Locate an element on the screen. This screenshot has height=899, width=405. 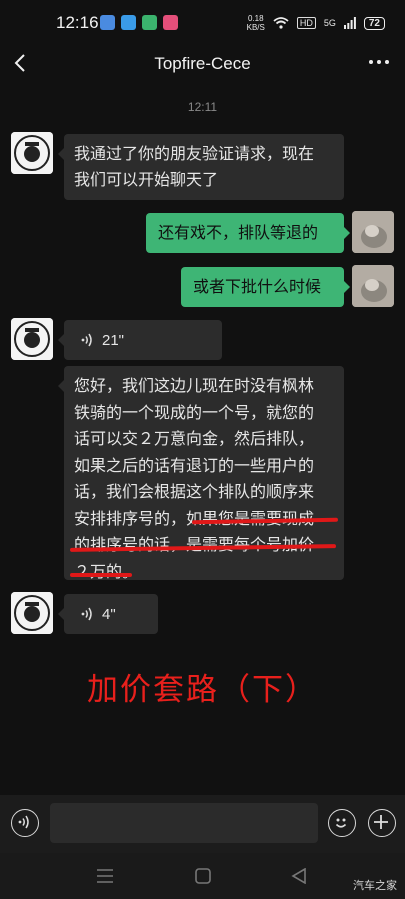
message-bubble: 还有戏不，排队等退的 is located at coordinates (248, 233).